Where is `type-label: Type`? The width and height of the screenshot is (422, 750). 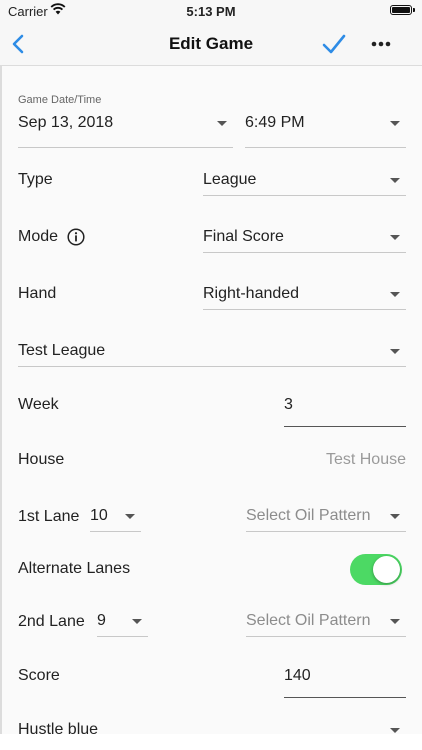 type-label: Type is located at coordinates (35, 179).